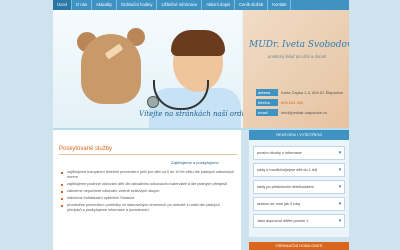 Image resolution: width=400 pixels, height=250 pixels. Describe the element at coordinates (137, 5) in the screenshot. I see `nav-item-ordinacni-hodiny: Ordinační hodiny` at that location.